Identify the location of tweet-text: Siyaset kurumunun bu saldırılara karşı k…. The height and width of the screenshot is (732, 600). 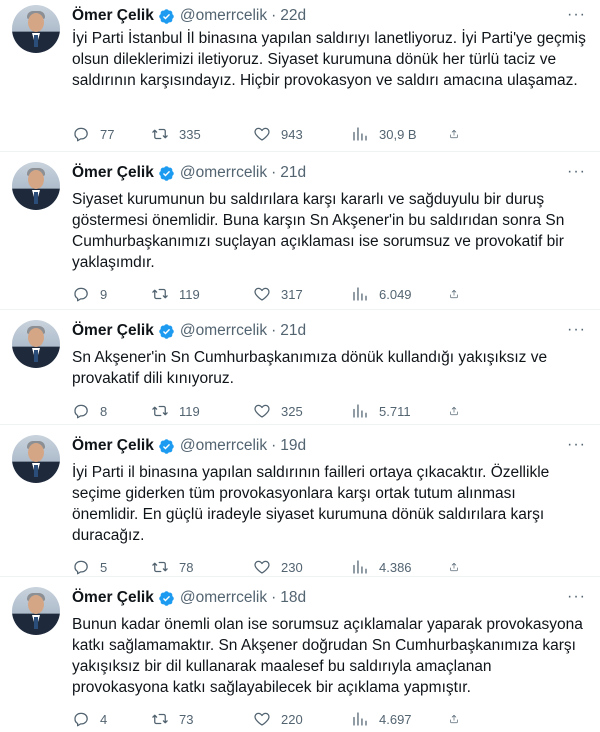
(318, 231).